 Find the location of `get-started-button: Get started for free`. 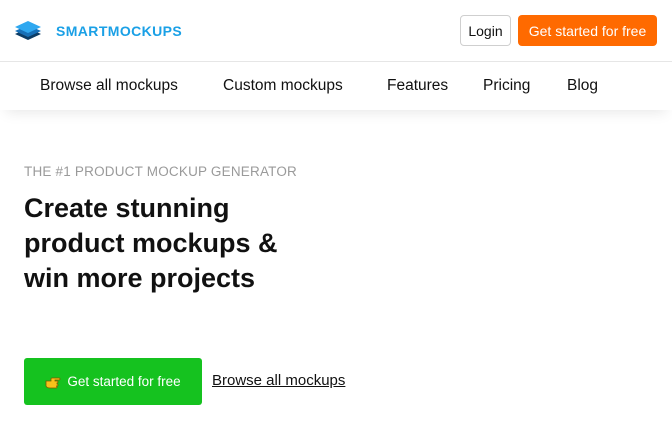

get-started-button: Get started for free is located at coordinates (587, 30).